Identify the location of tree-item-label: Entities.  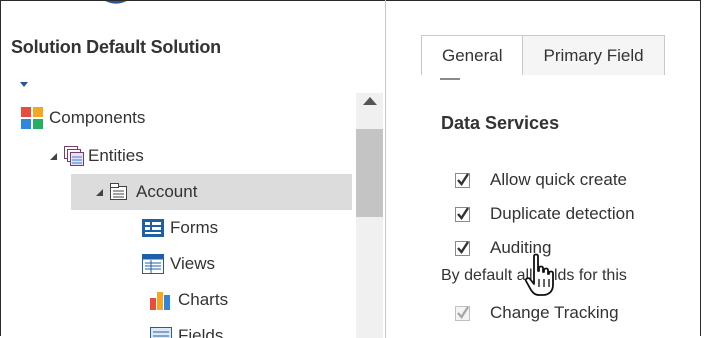
(116, 155).